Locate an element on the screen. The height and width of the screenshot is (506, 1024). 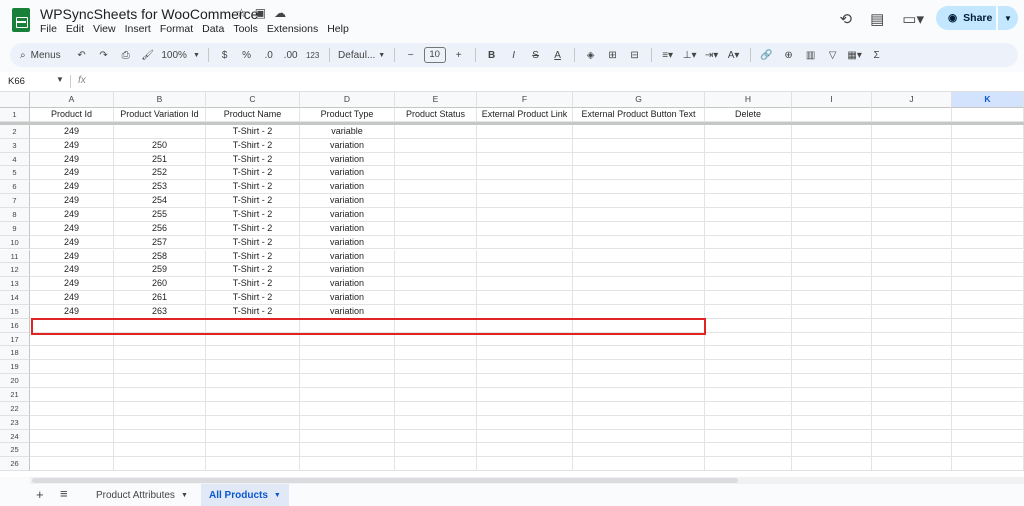
chevron-down-icon: ▼ is located at coordinates (277, 495).